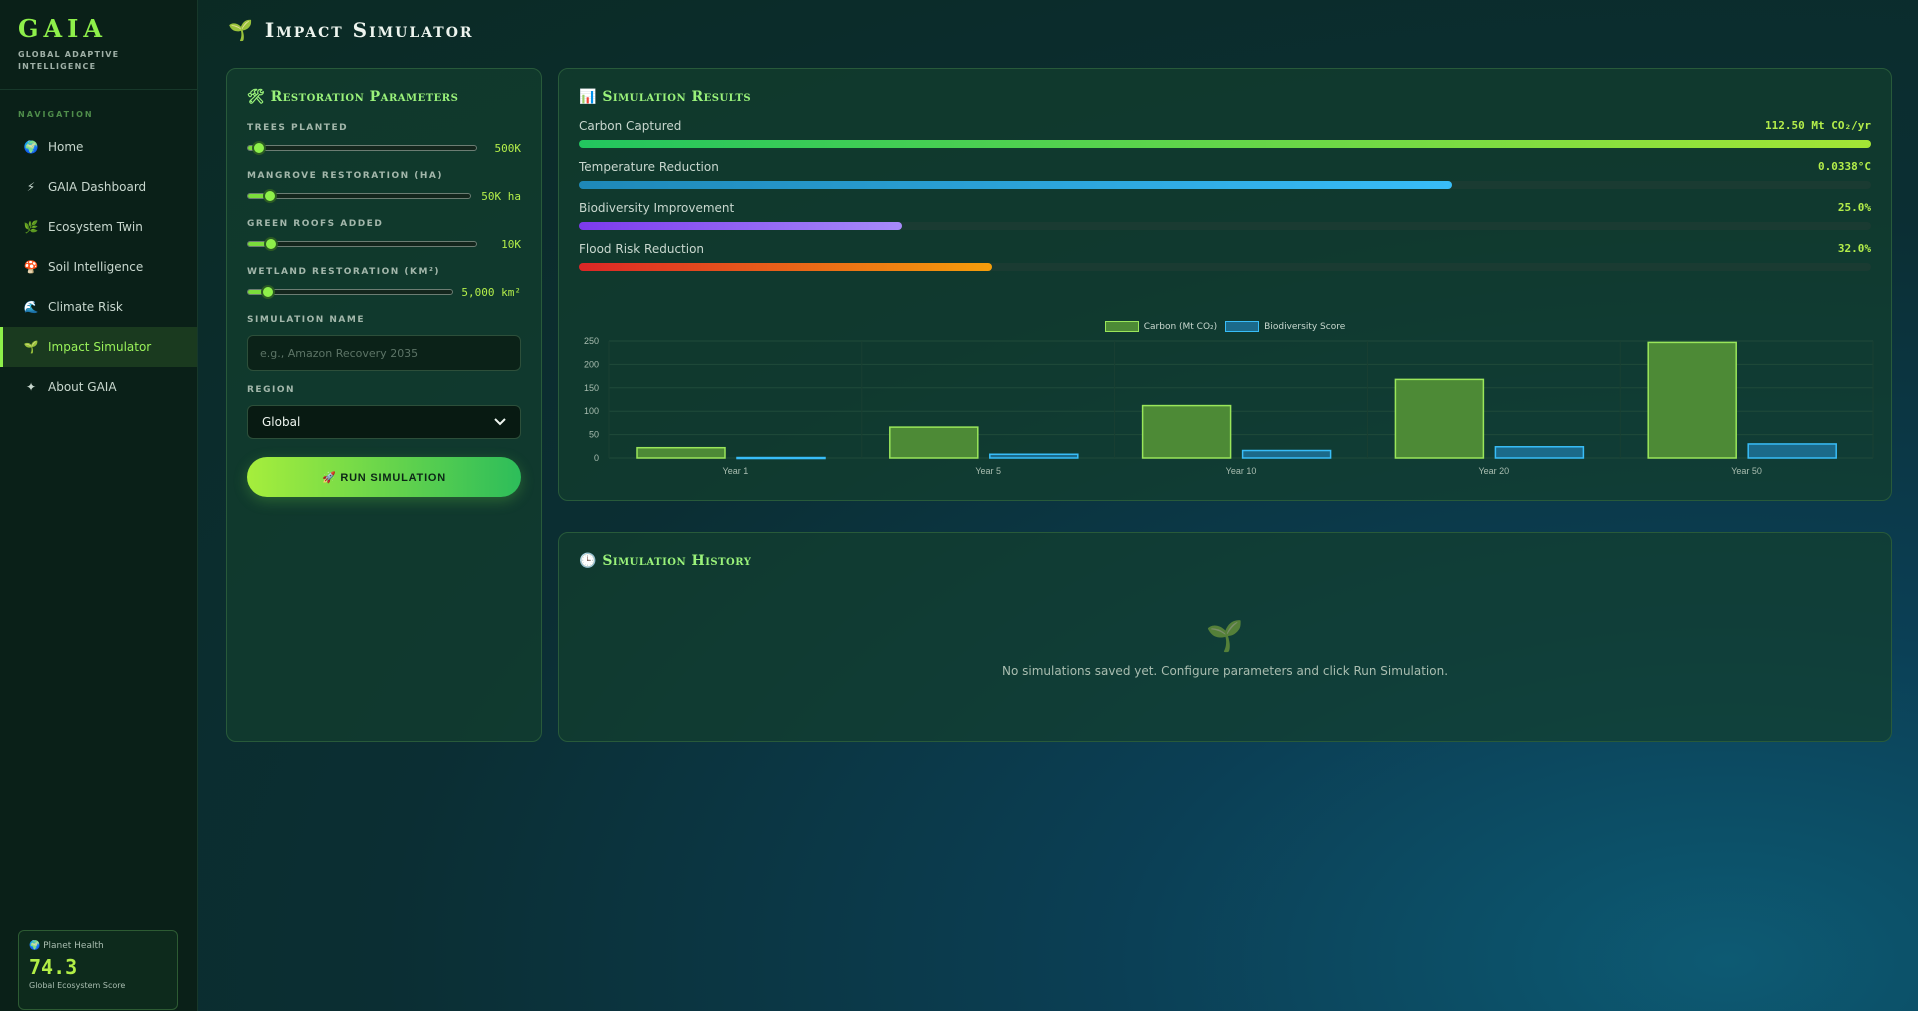  Describe the element at coordinates (1225, 174) in the screenshot. I see `metric-row: Temperature Reduction 0.0338°C` at that location.